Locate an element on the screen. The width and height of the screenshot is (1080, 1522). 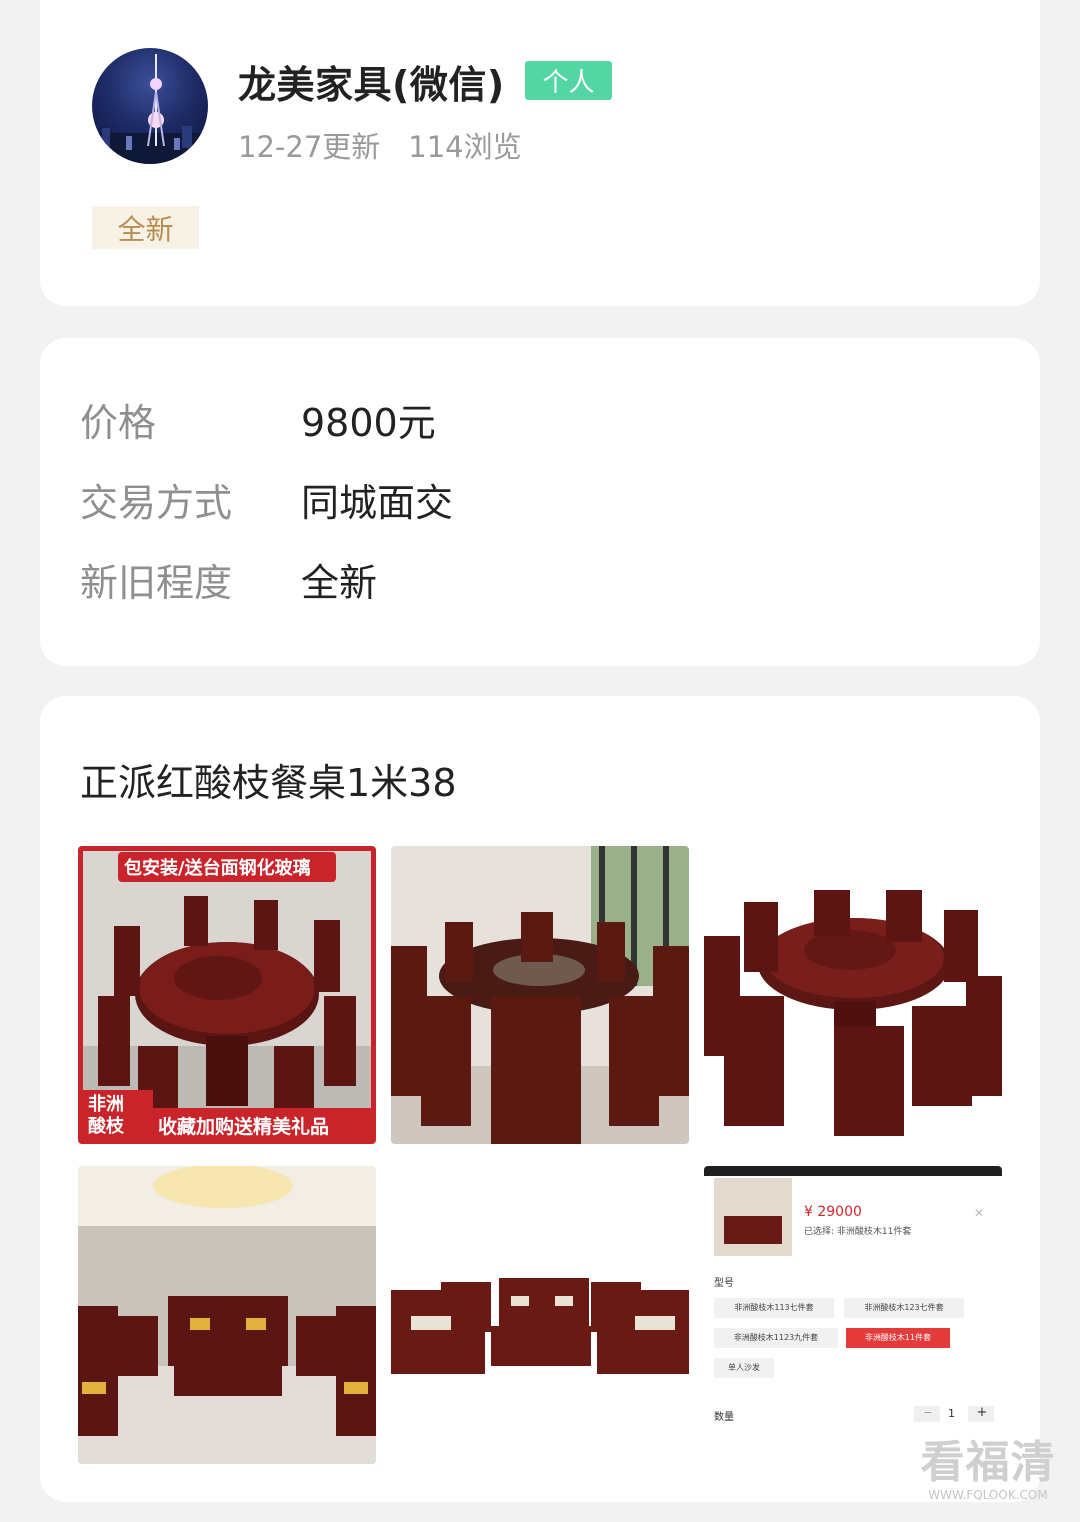
shop-qty-label: 数量 is located at coordinates (724, 1417).